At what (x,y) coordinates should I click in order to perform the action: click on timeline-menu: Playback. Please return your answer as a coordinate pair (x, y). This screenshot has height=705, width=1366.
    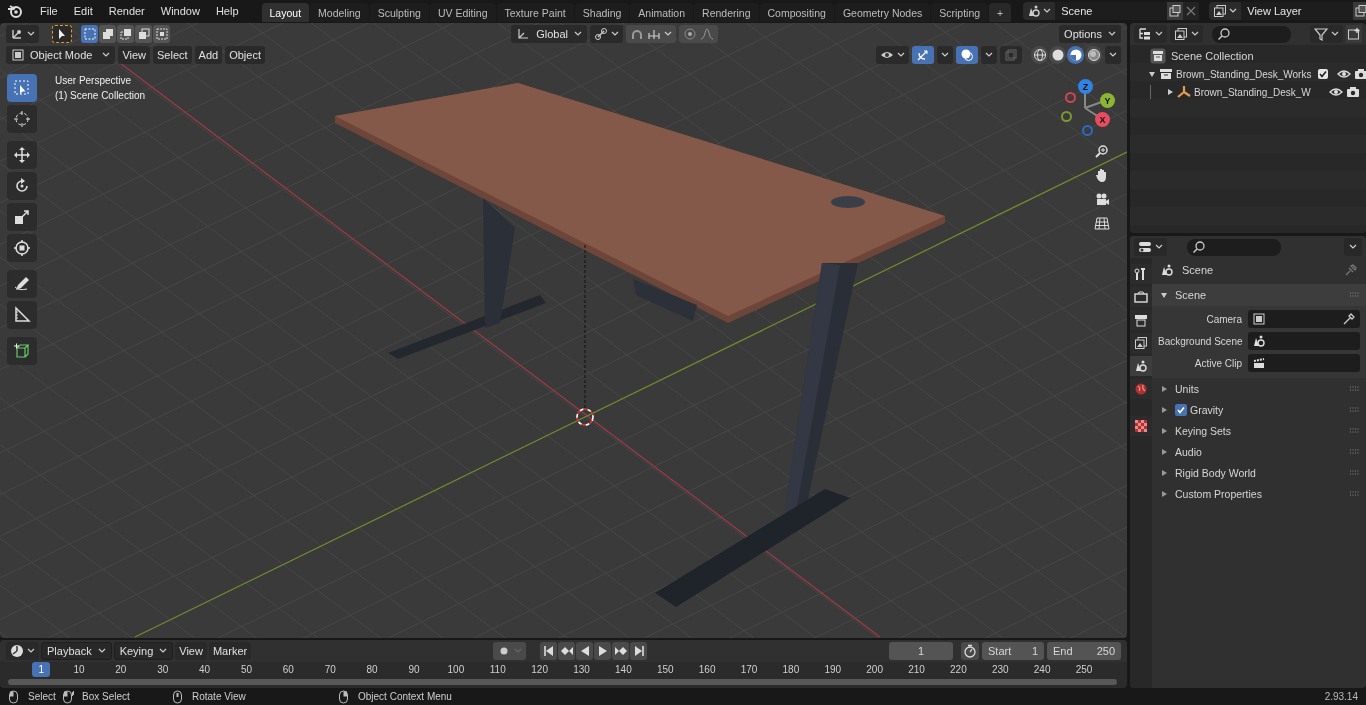
    Looking at the image, I should click on (76, 651).